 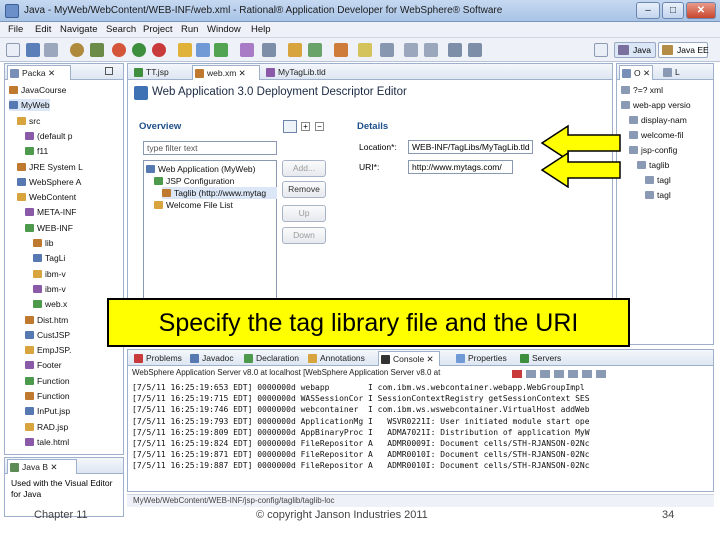 What do you see at coordinates (189, 29) in the screenshot?
I see `menu-run: Run` at bounding box center [189, 29].